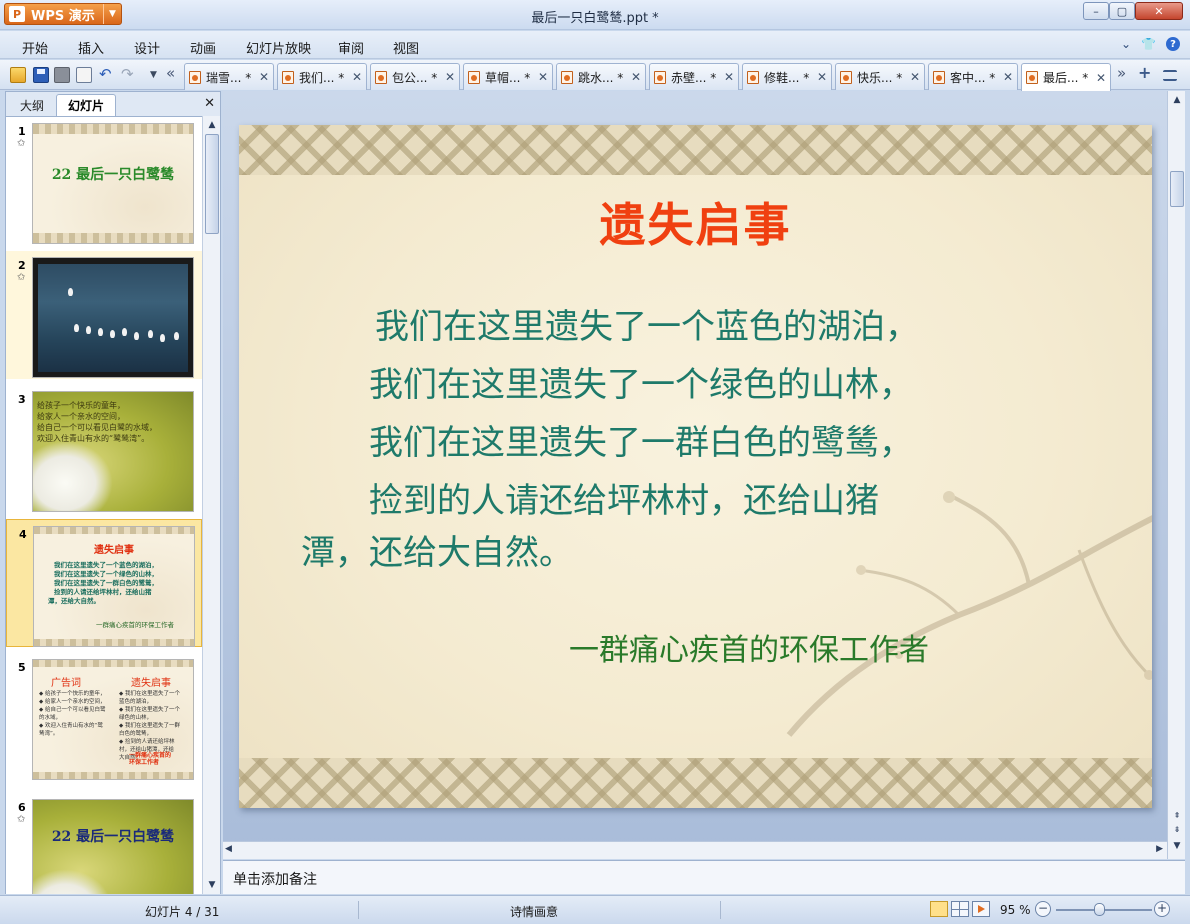 This screenshot has width=1190, height=924. I want to click on theme-name: 诗情画意, so click(534, 912).